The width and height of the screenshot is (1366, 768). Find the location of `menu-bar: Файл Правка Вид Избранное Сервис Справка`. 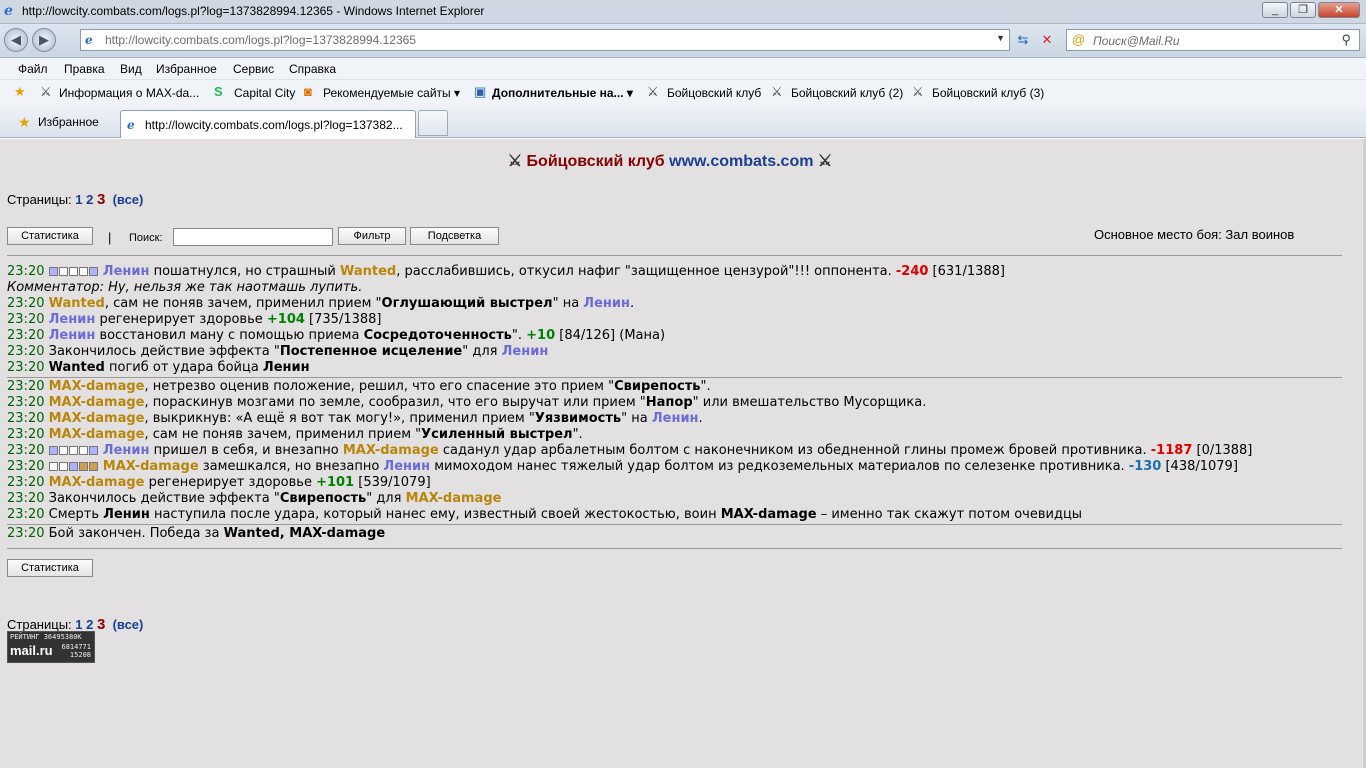

menu-bar: Файл Правка Вид Избранное Сервис Справка is located at coordinates (683, 69).